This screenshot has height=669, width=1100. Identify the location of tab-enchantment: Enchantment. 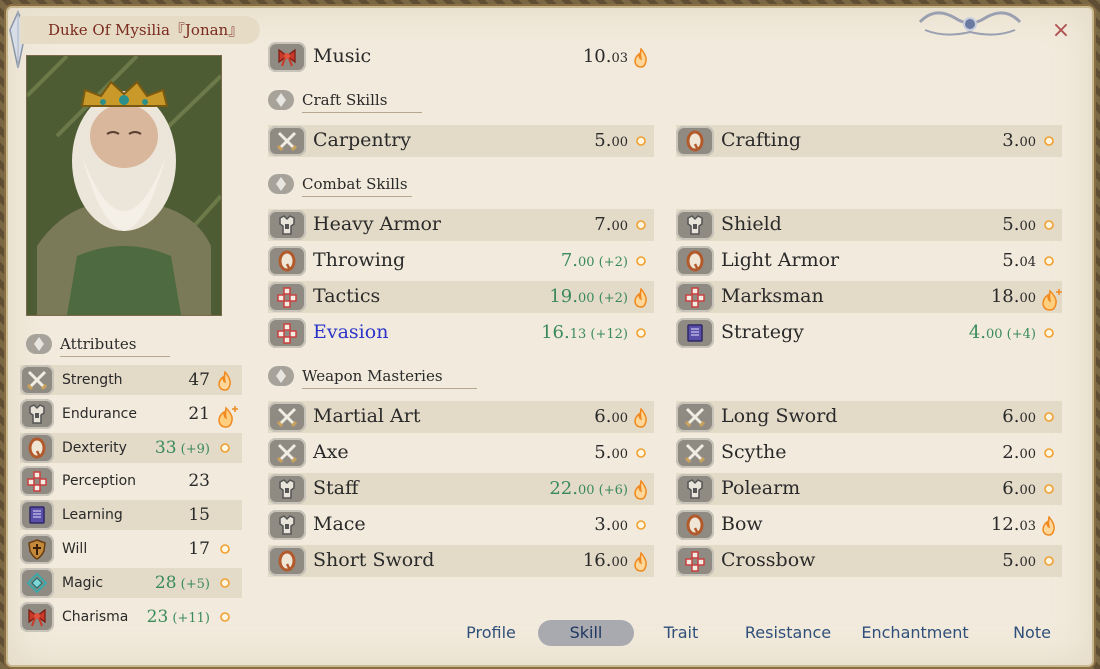
(915, 633).